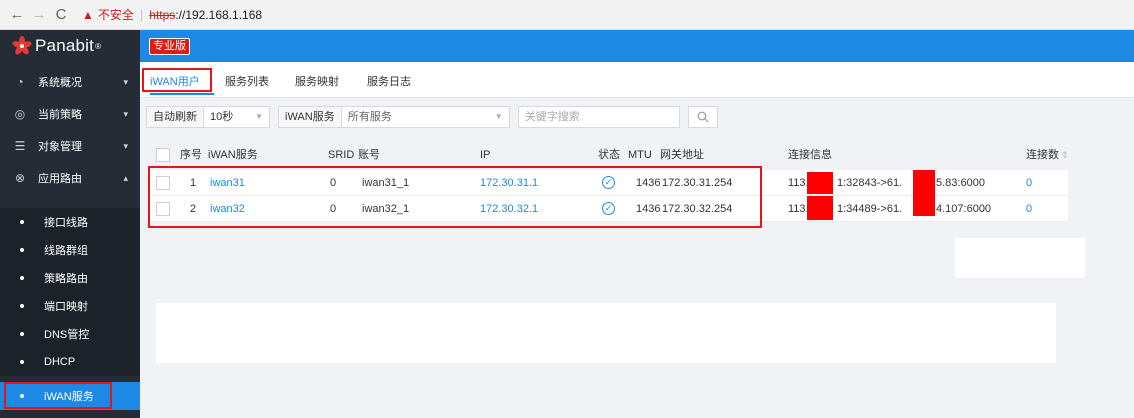  Describe the element at coordinates (66, 279) in the screenshot. I see `sidebar-subitem-label: 策略路由` at that location.